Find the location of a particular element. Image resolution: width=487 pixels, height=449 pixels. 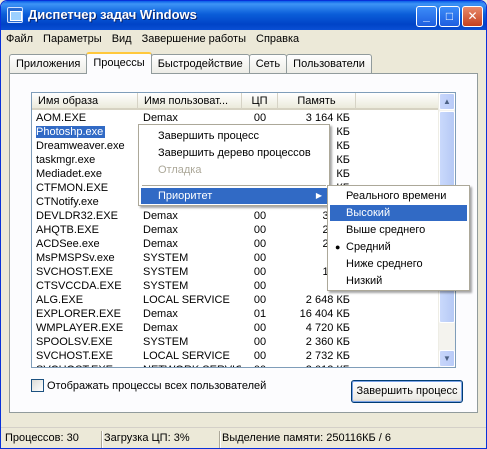

menu-bar: Файл Параметры Вид Завершение работы Справка is located at coordinates (243, 39).